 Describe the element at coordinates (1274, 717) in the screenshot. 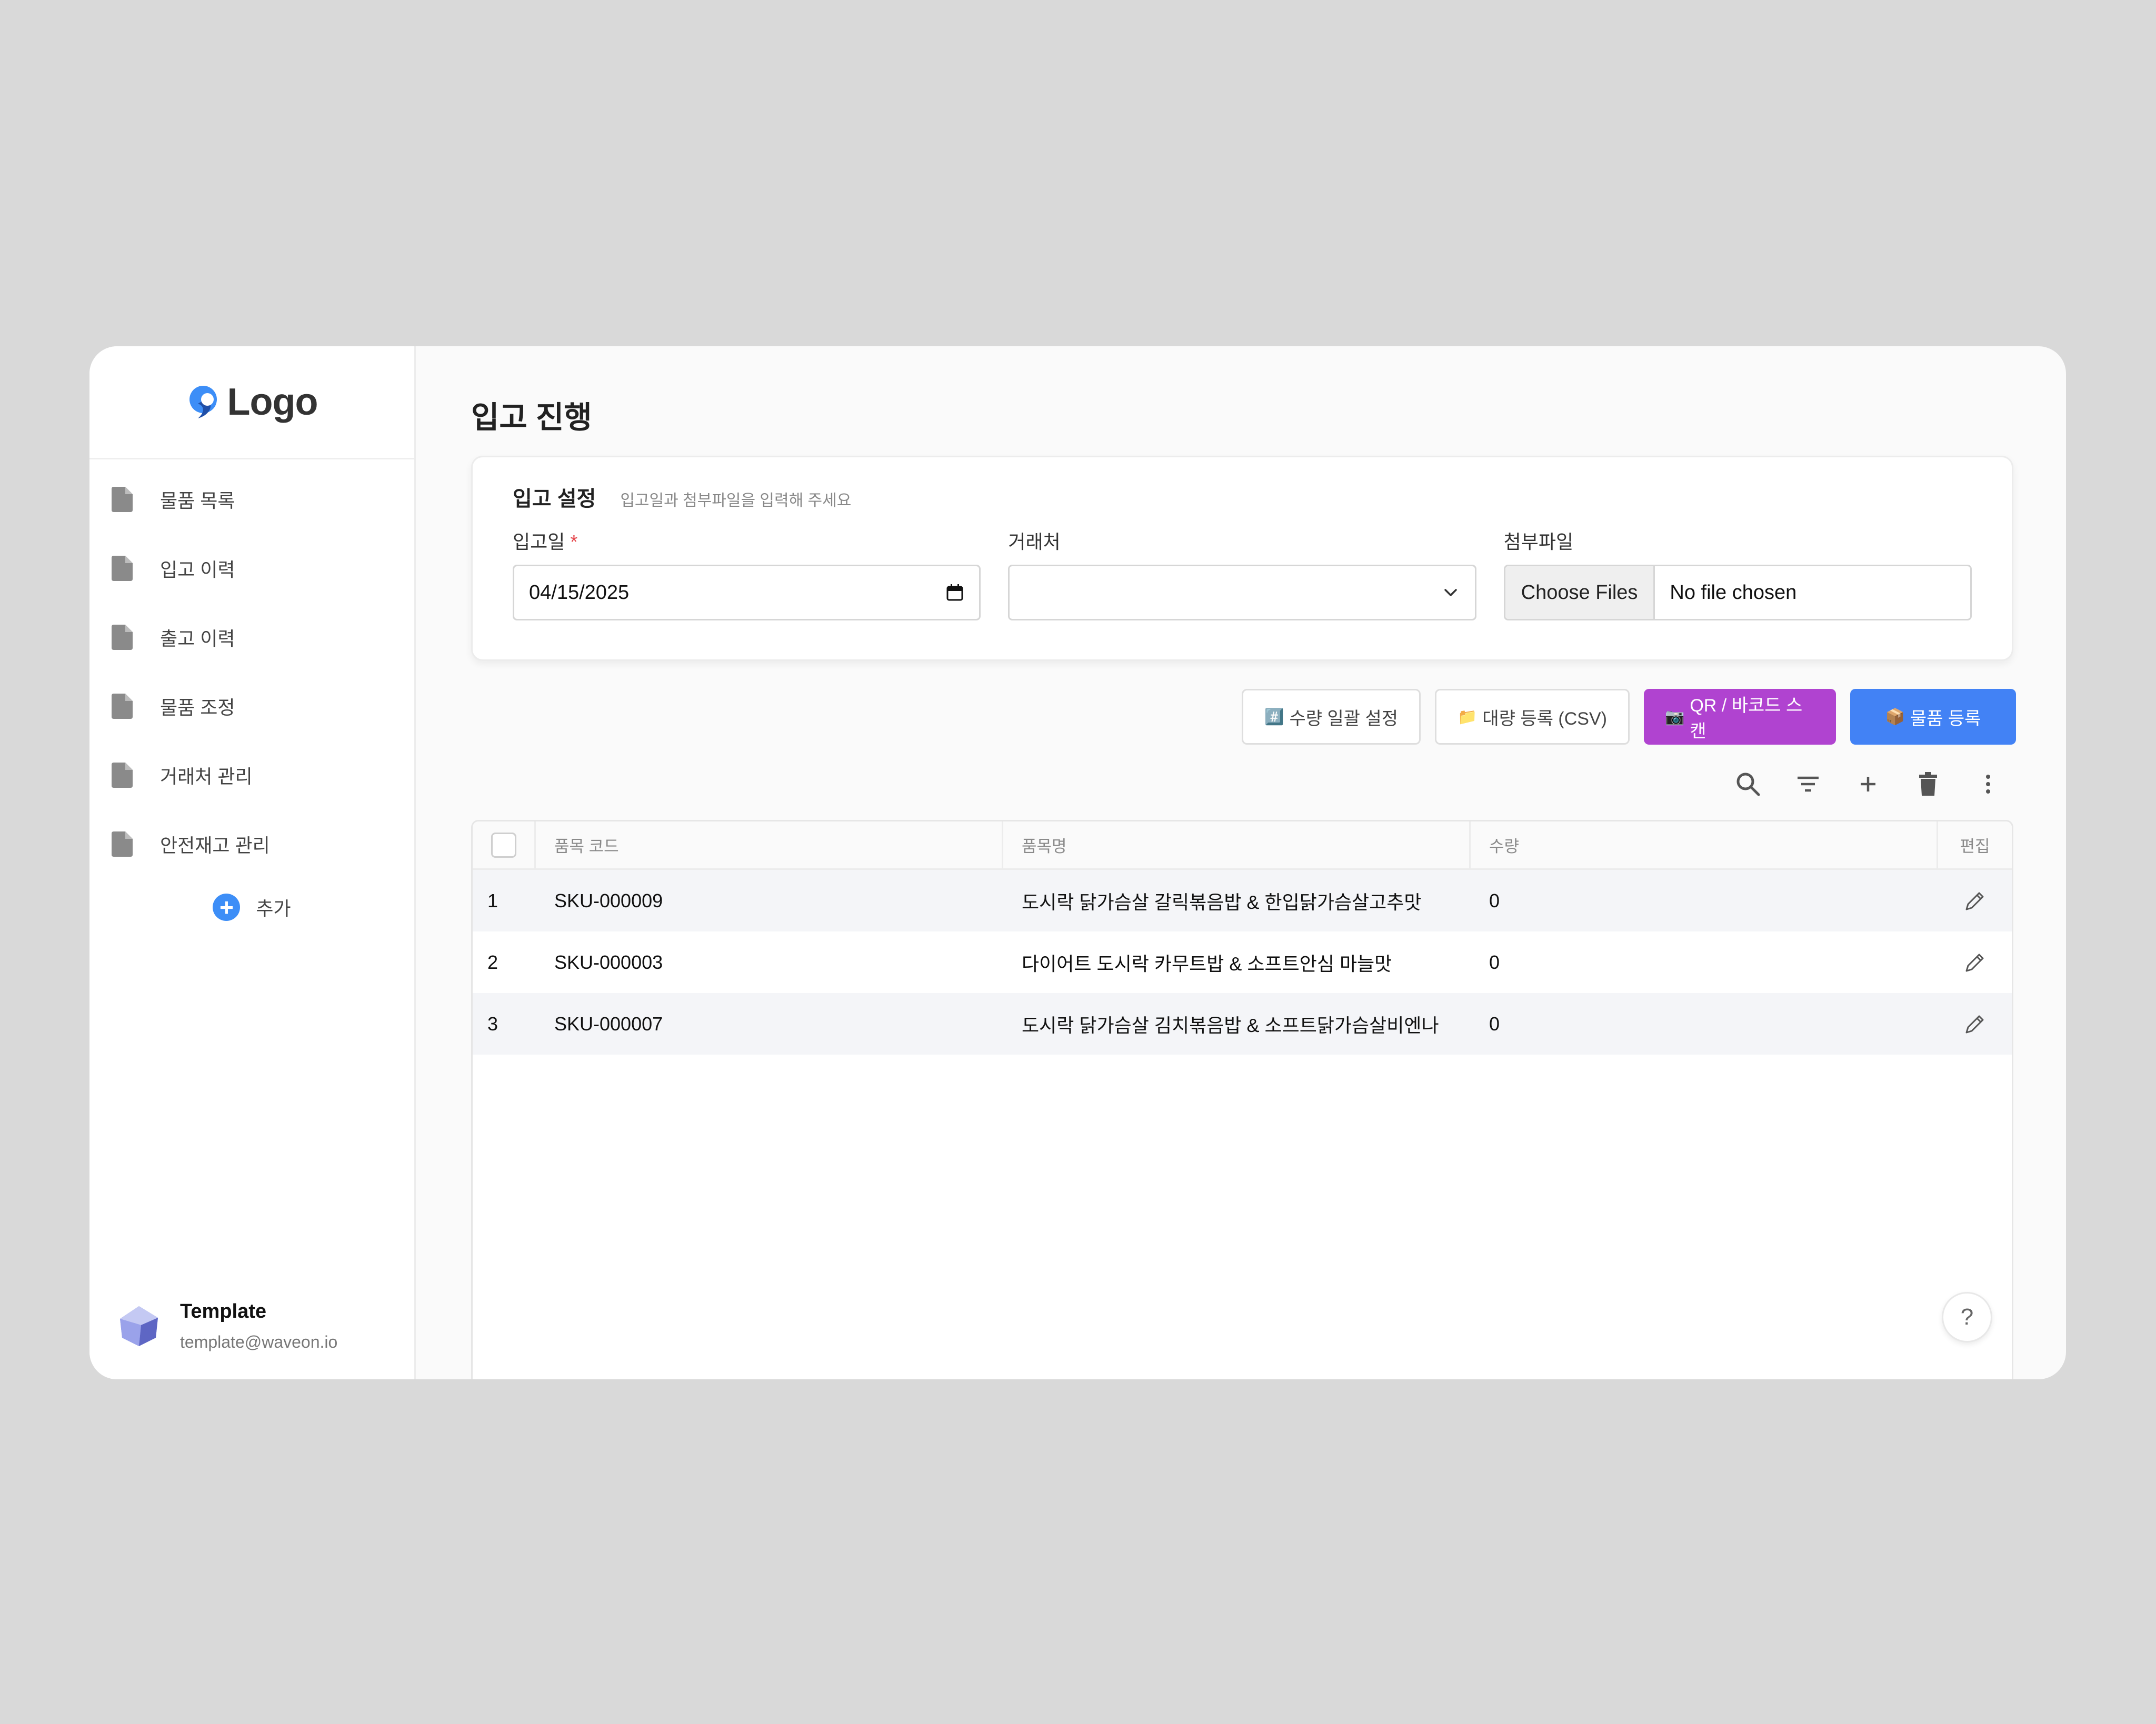

I see `keycap-hash-icon: #️⃣` at that location.